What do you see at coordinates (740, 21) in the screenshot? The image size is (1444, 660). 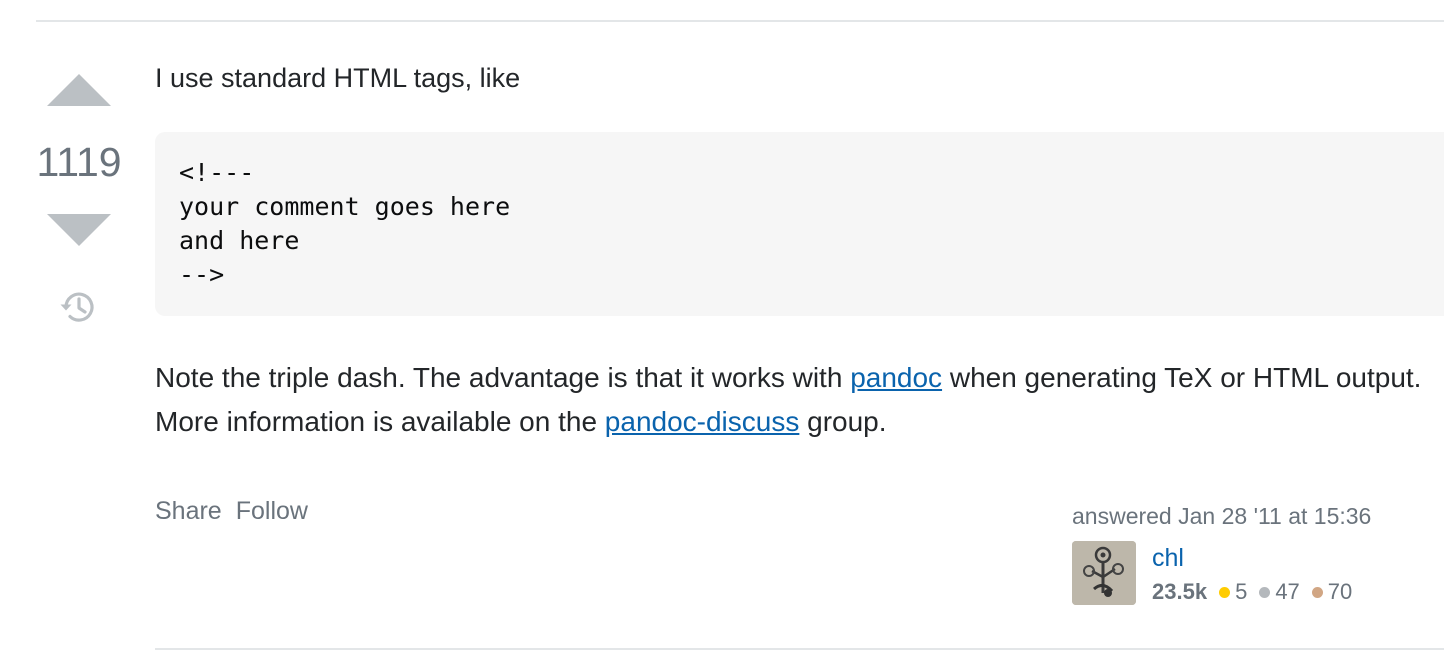 I see `top-divider` at bounding box center [740, 21].